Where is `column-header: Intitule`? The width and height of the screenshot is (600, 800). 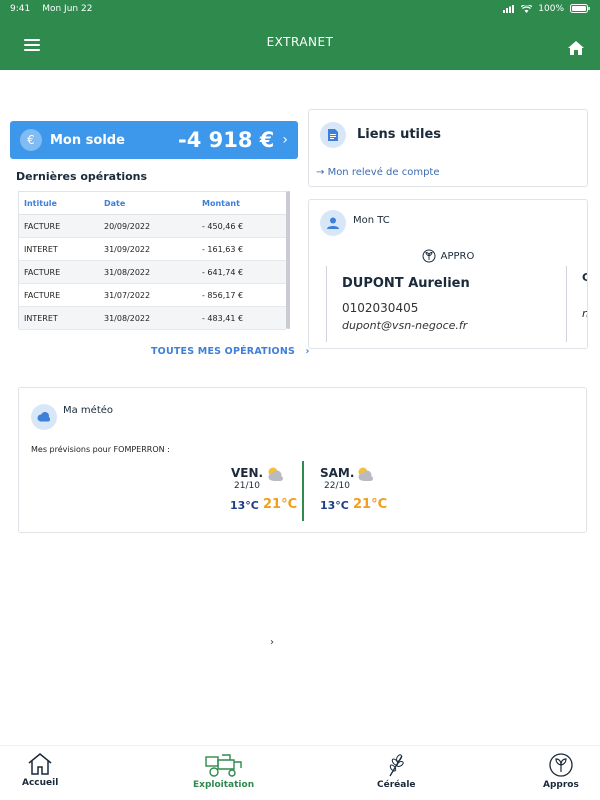
column-header: Intitule is located at coordinates (40, 203).